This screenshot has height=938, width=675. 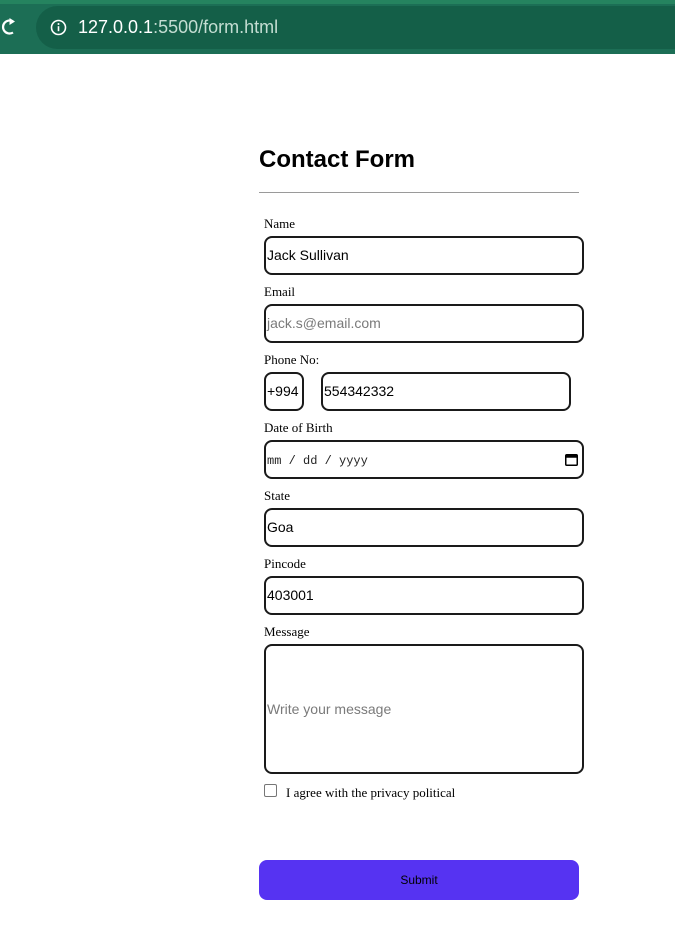 I want to click on email-label: Email, so click(x=280, y=291).